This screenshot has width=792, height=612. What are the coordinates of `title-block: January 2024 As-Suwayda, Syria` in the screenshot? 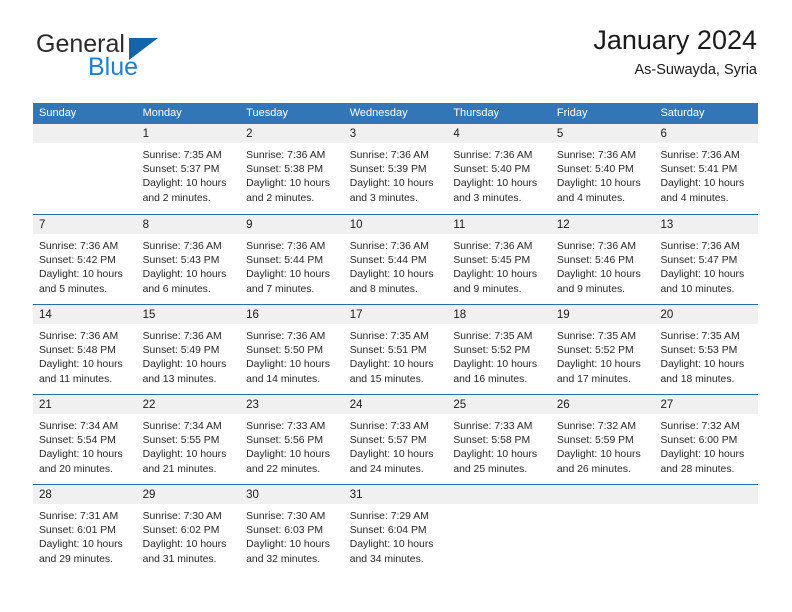 It's located at (675, 52).